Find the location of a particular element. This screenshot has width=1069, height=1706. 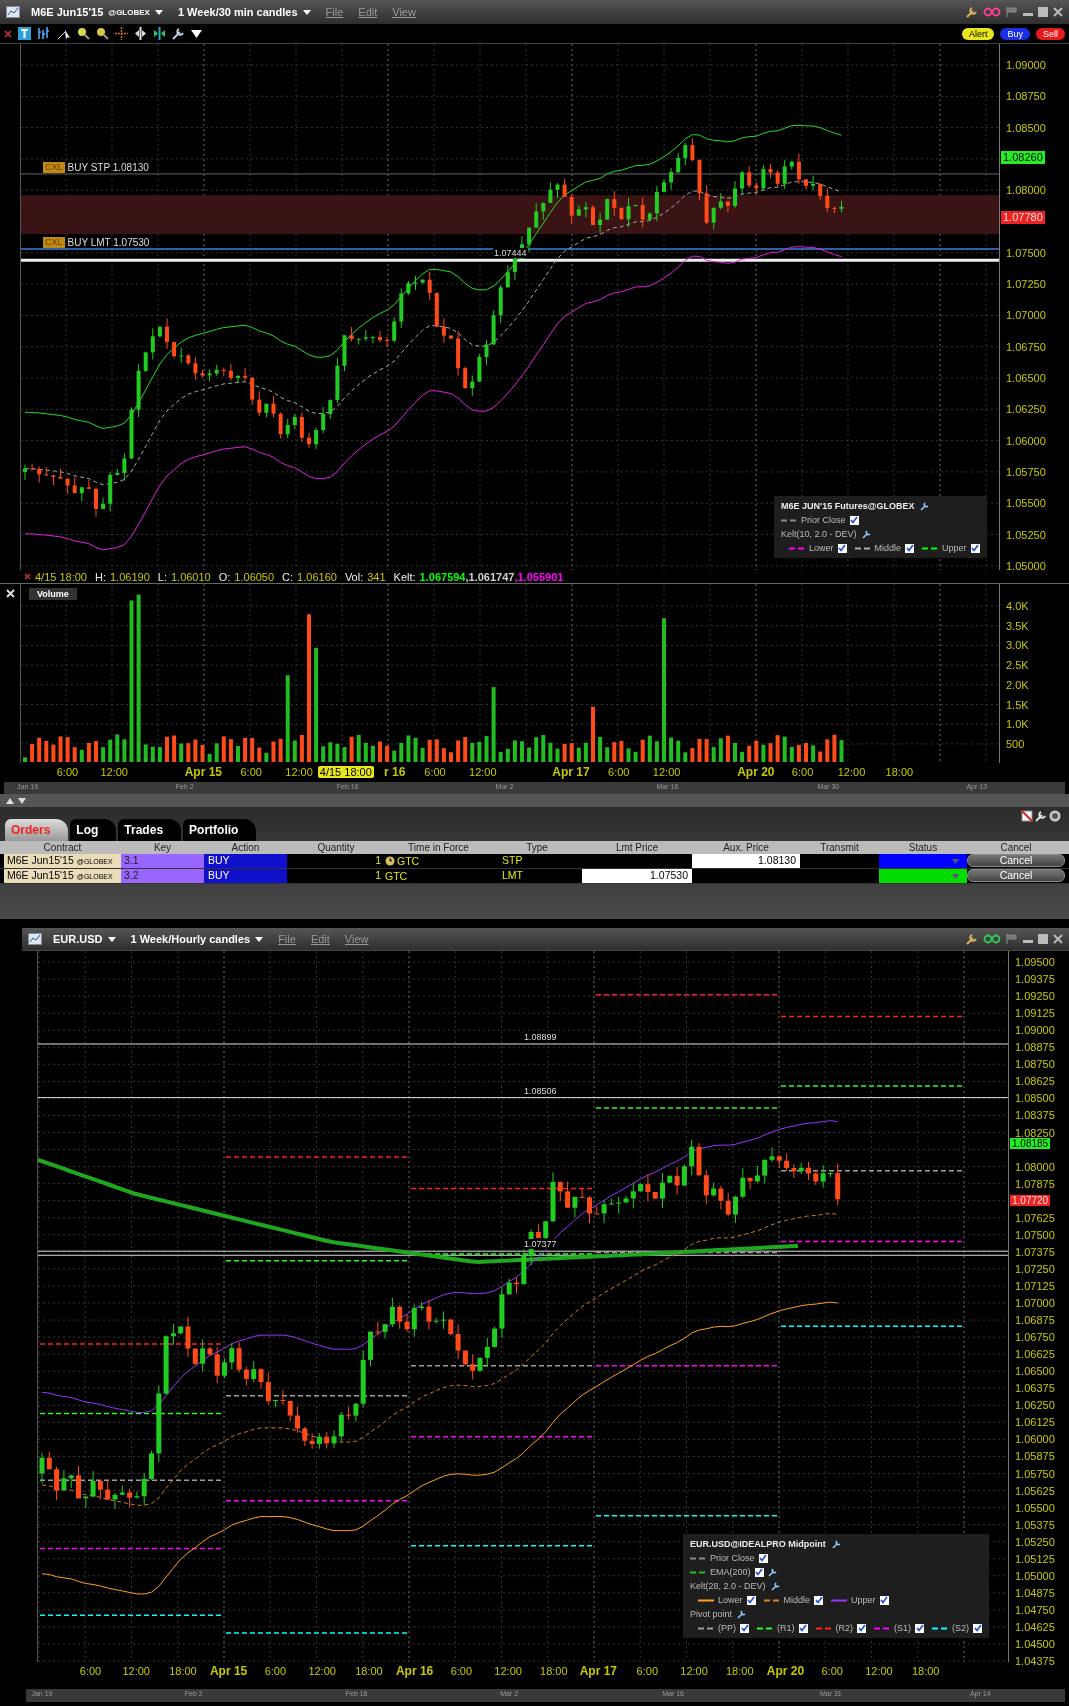

price-label: 1.07377 is located at coordinates (540, 1244).